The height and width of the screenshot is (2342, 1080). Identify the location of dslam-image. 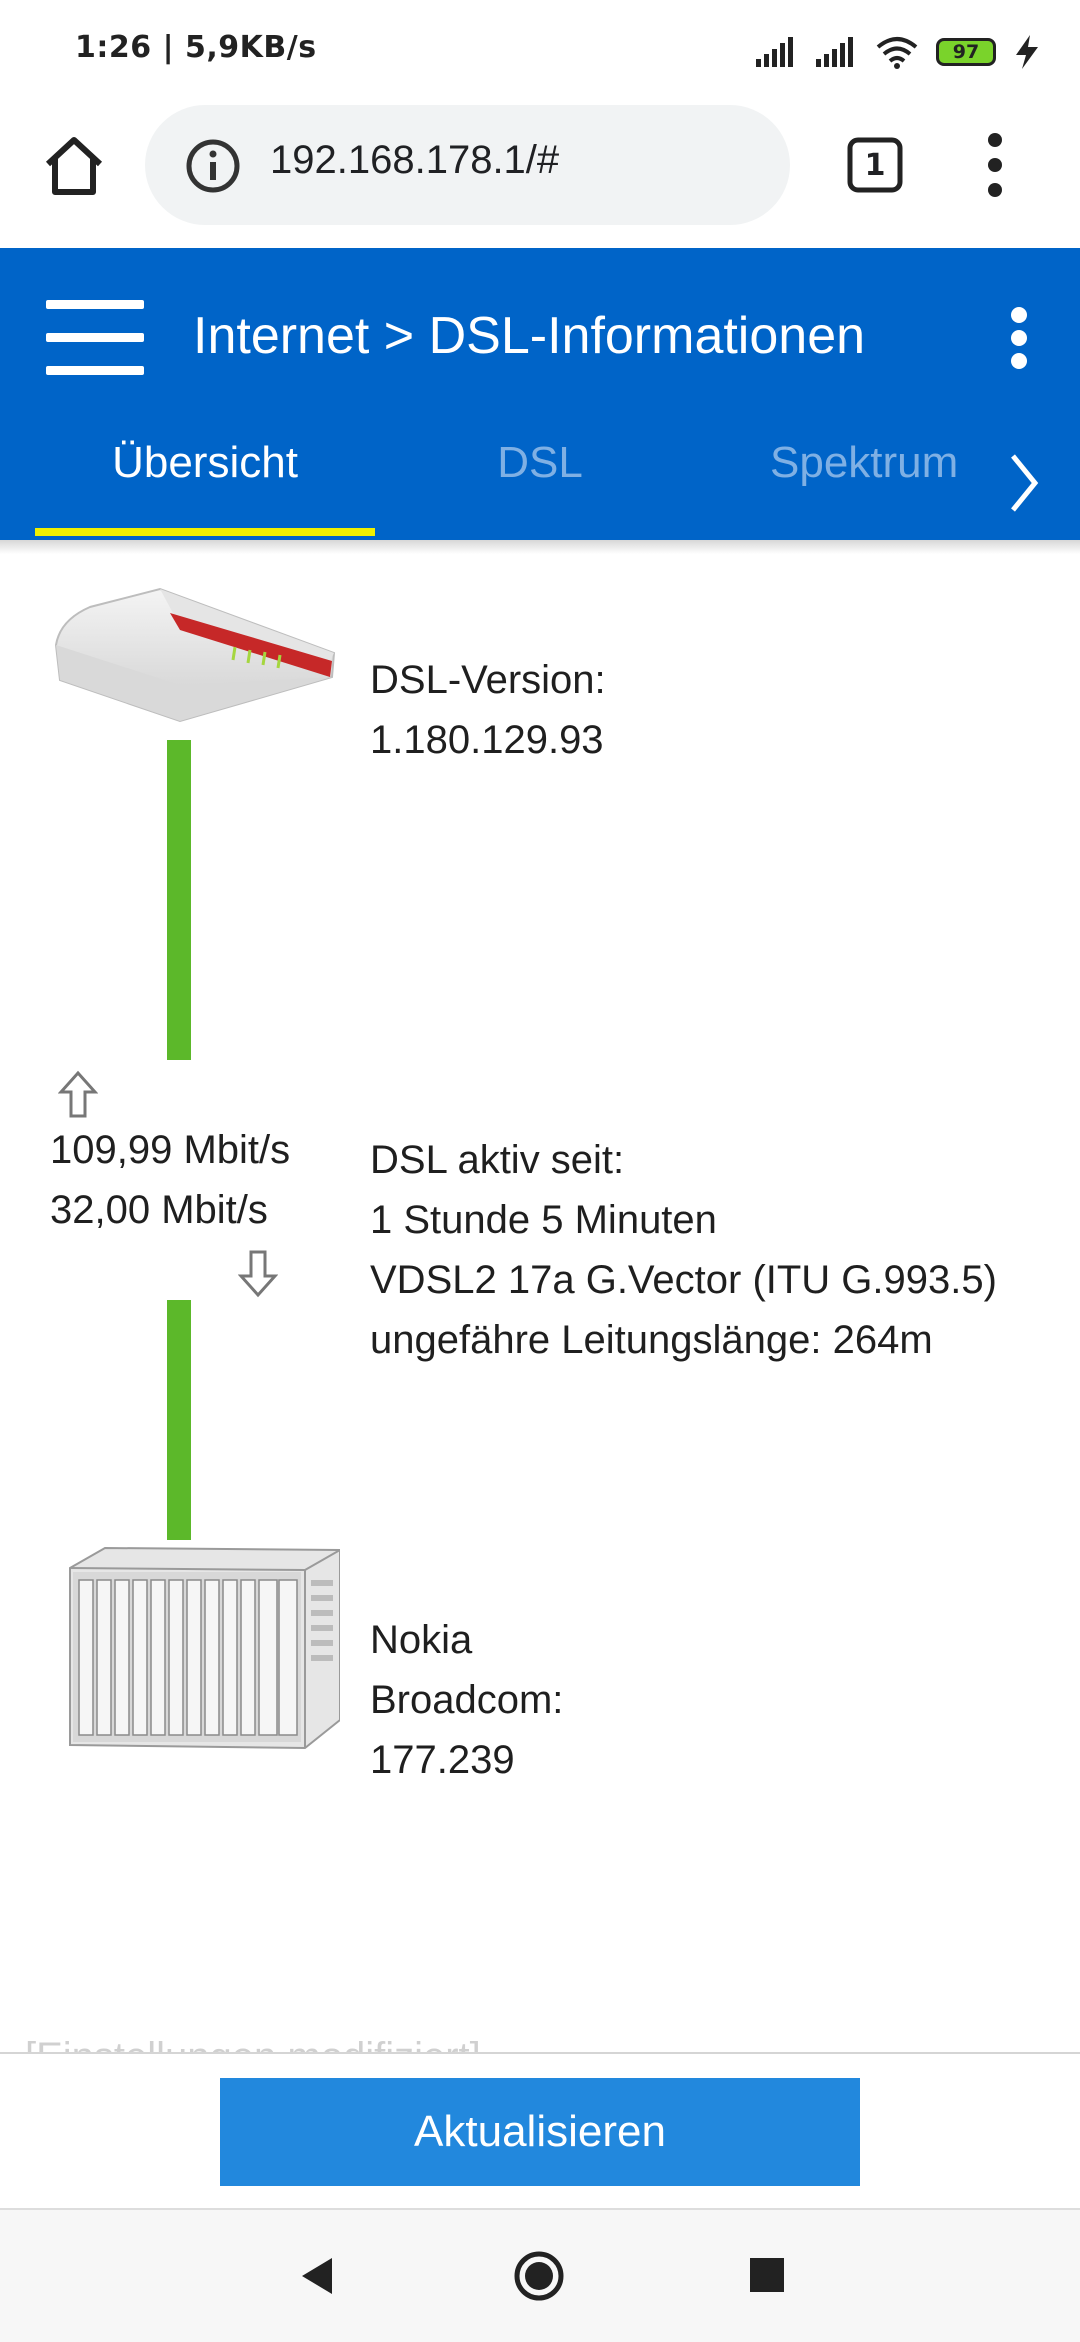
(204, 1648).